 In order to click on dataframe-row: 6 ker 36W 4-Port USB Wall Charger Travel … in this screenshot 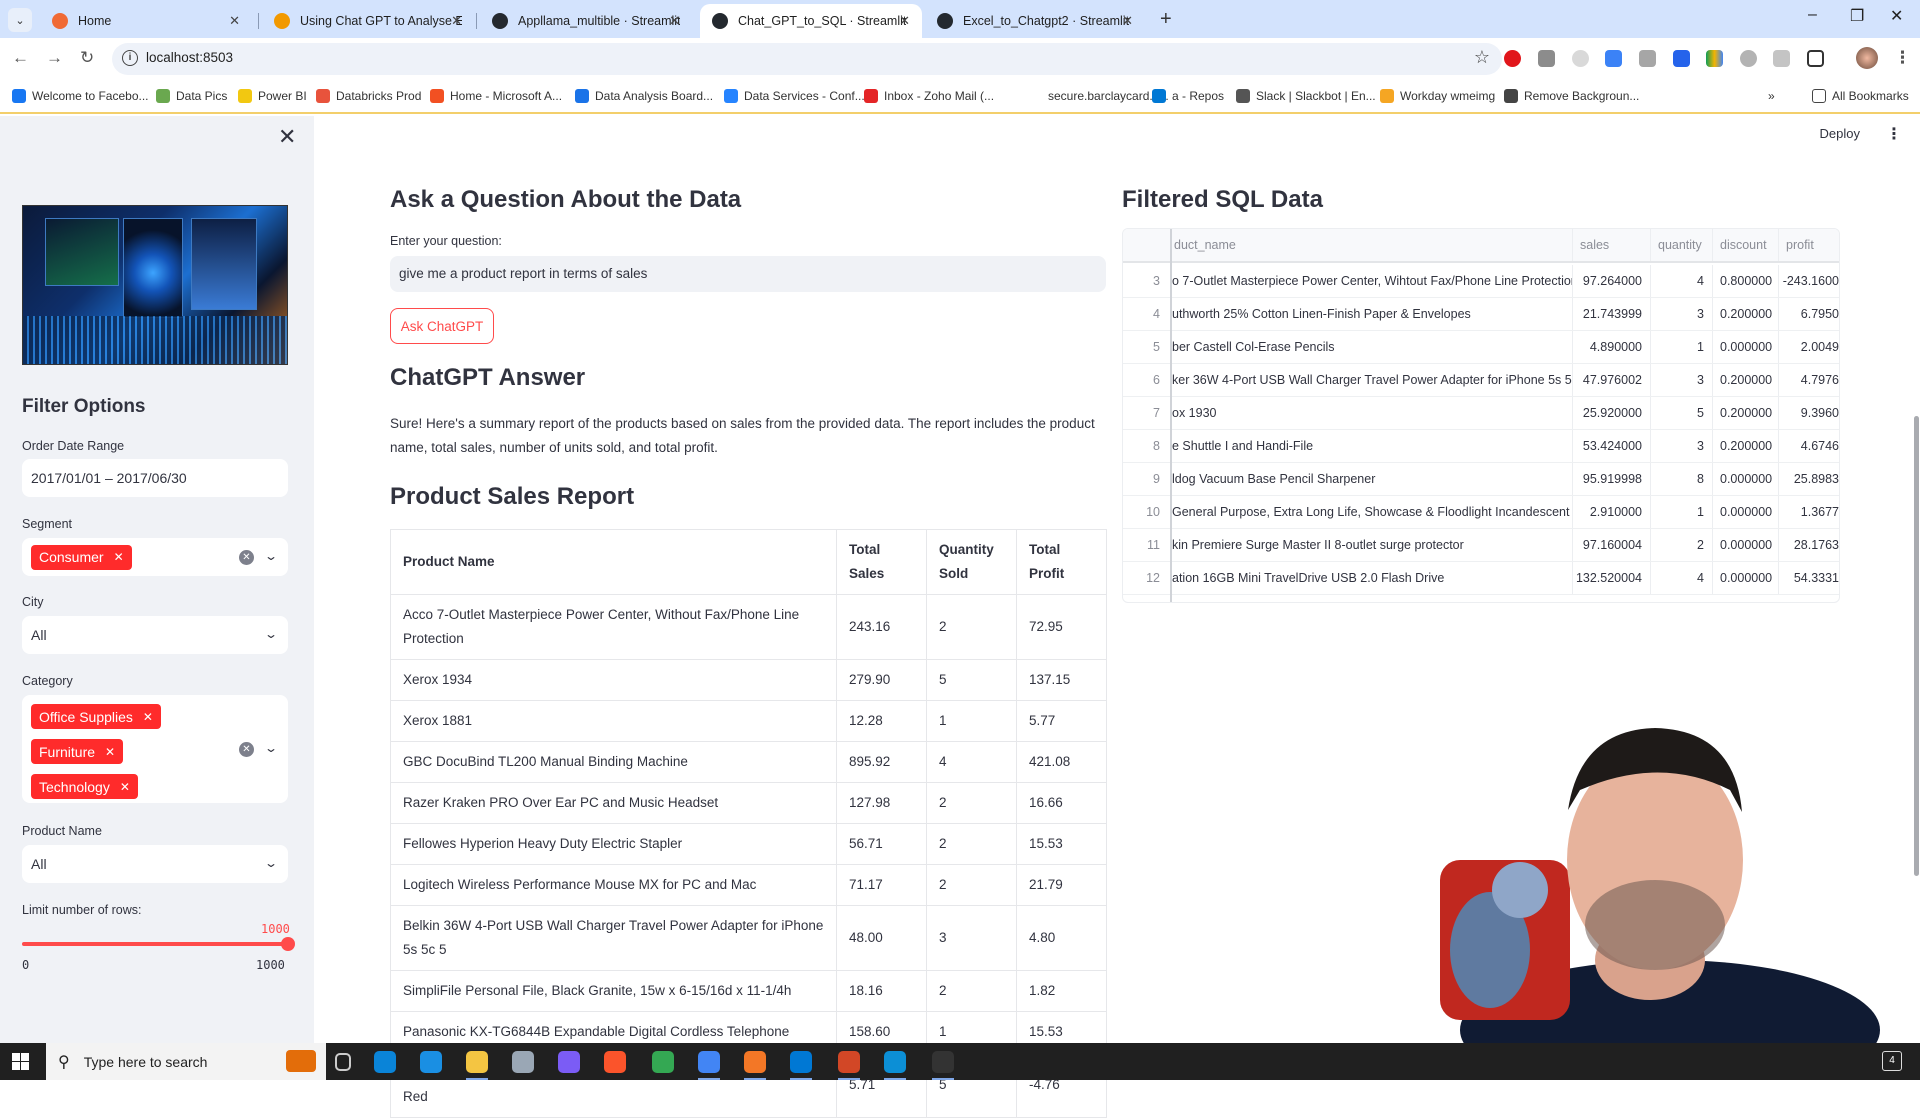, I will do `click(1481, 380)`.